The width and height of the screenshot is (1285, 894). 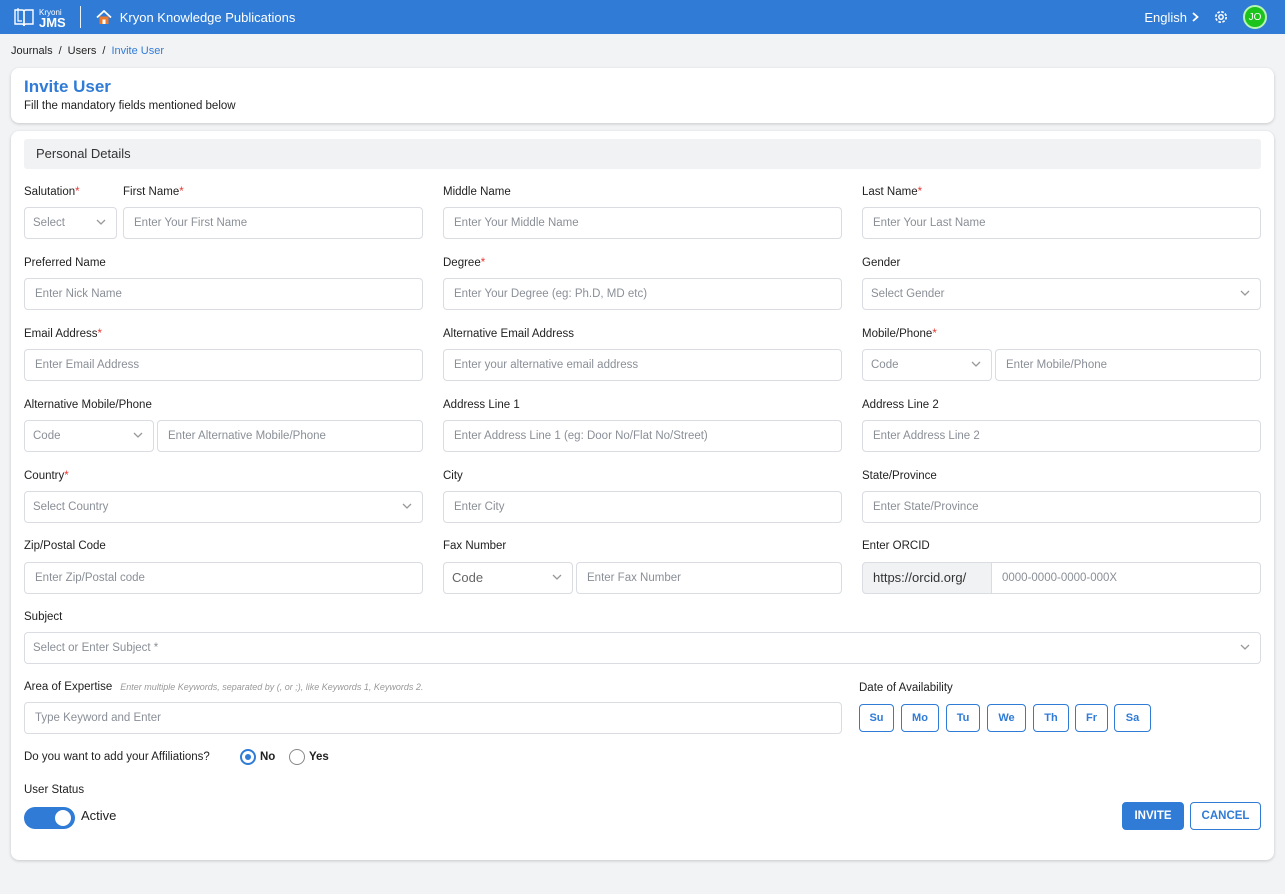 I want to click on fax-label: Fax Number, so click(x=475, y=546).